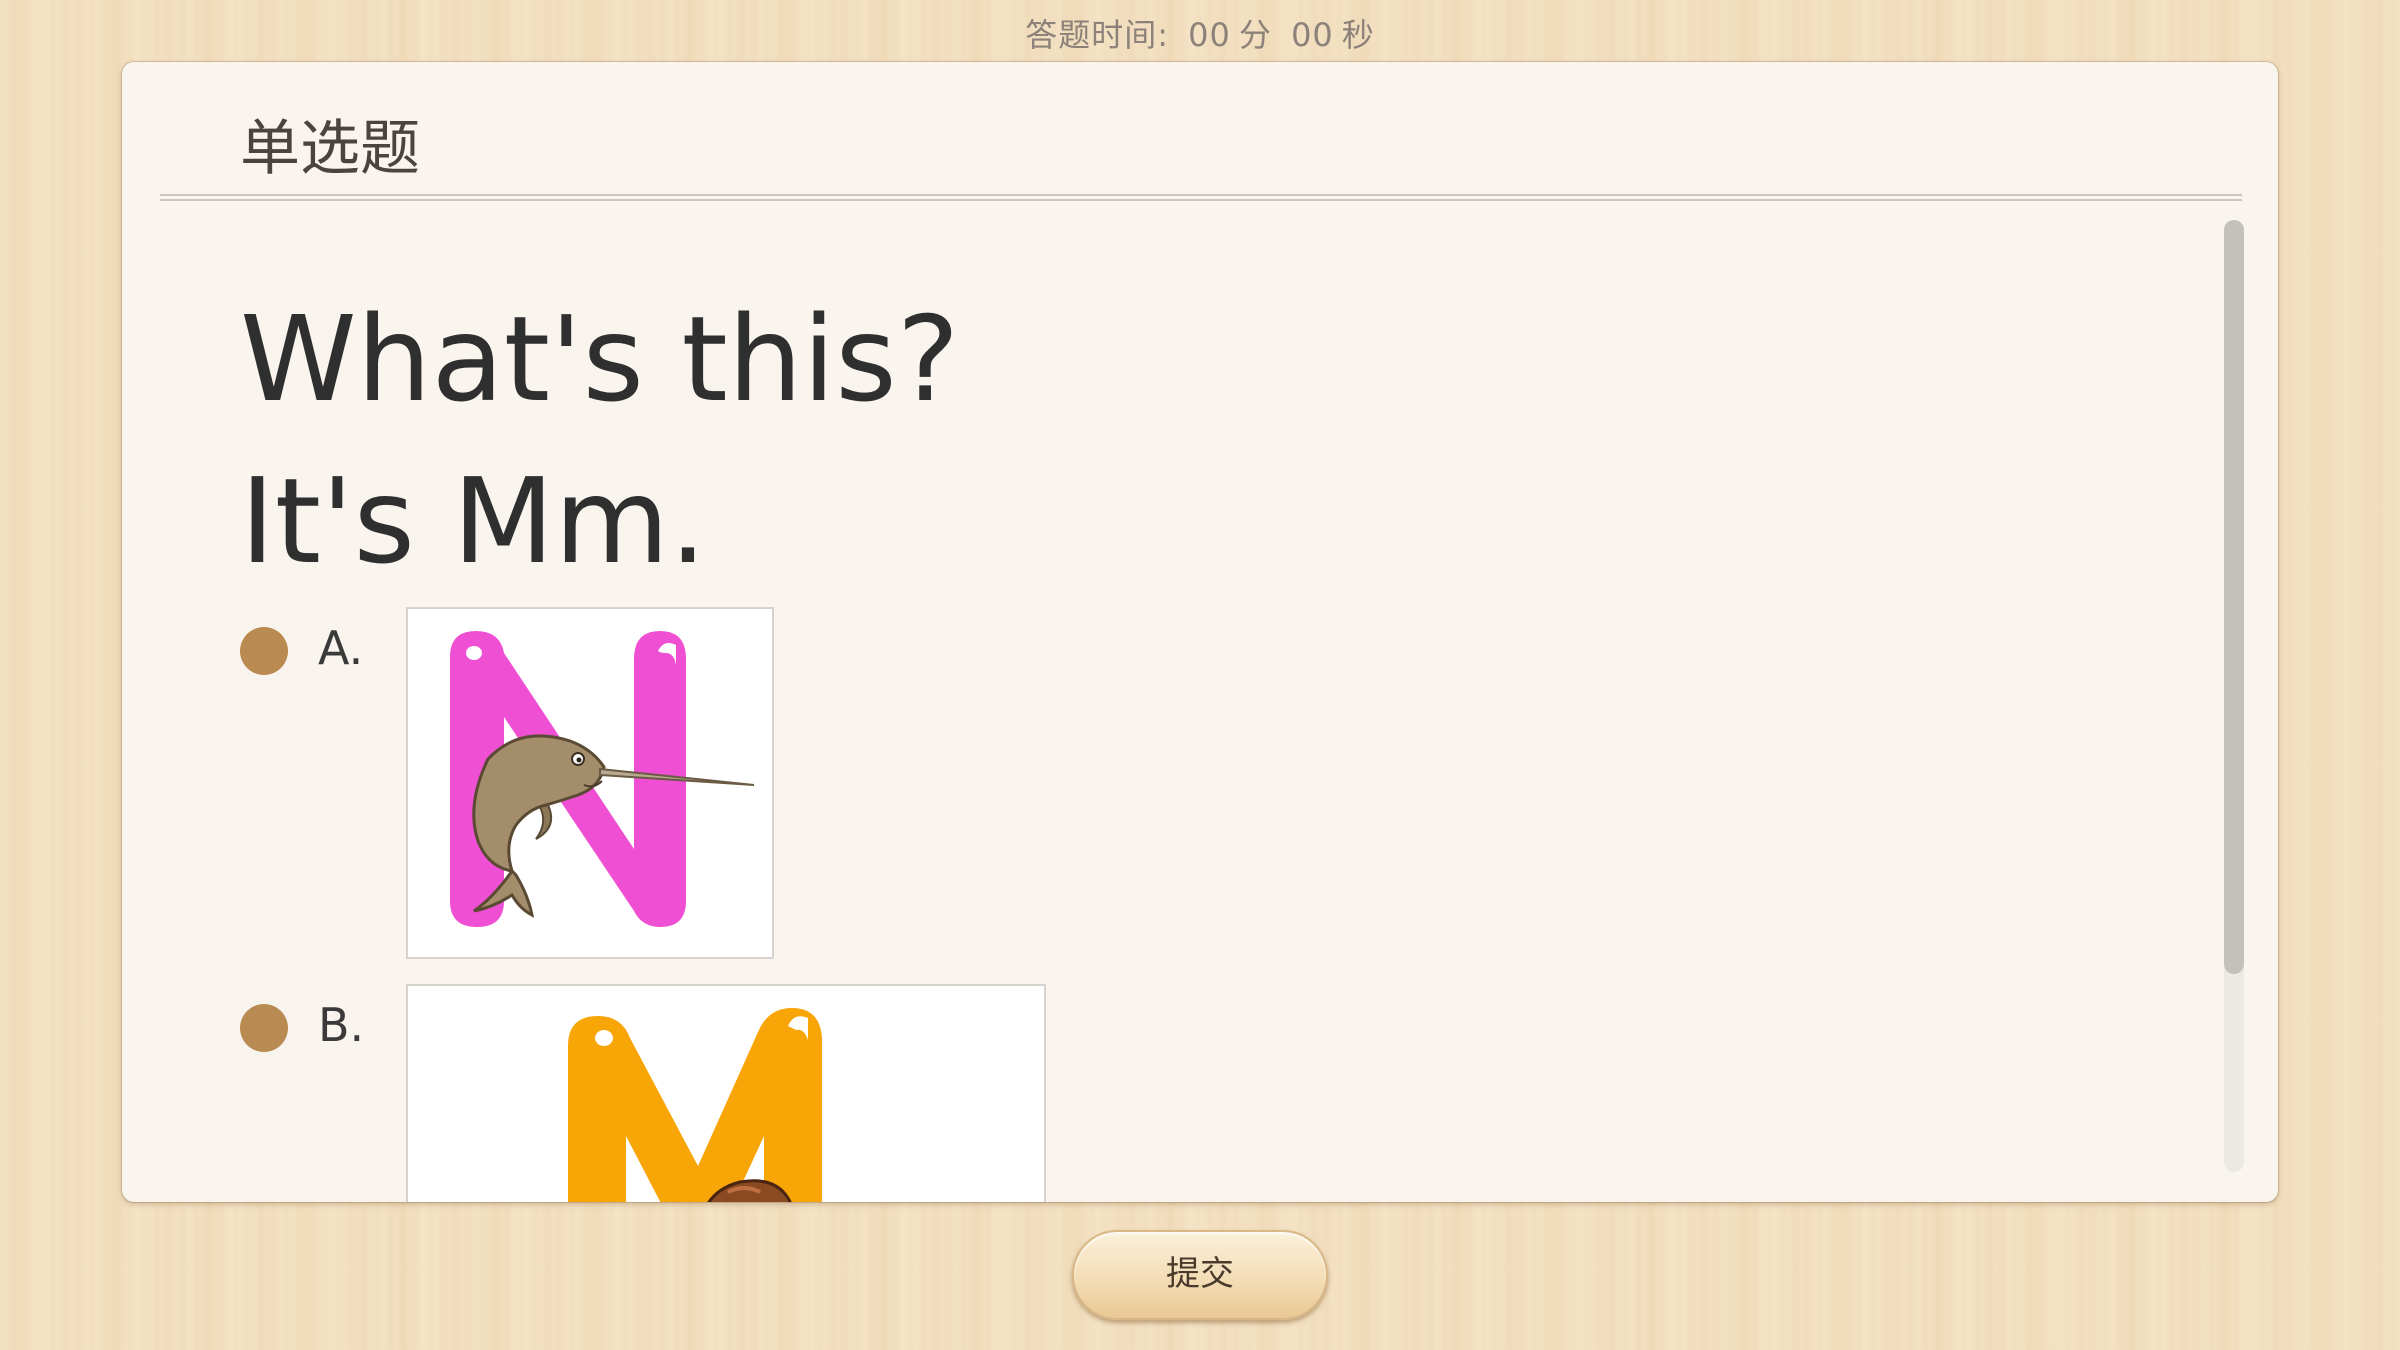  What do you see at coordinates (330, 149) in the screenshot?
I see `question-type-title: 单选题` at bounding box center [330, 149].